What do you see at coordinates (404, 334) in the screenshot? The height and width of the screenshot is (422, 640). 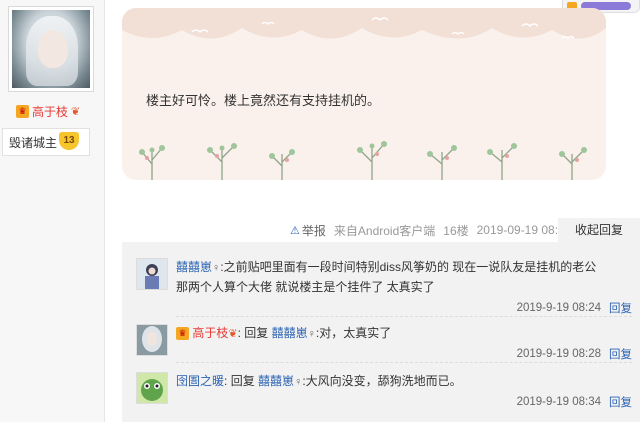 I see `reply-body: ♛ 高于枝❦: 回复 囍囍崽♀:对，太真实了` at bounding box center [404, 334].